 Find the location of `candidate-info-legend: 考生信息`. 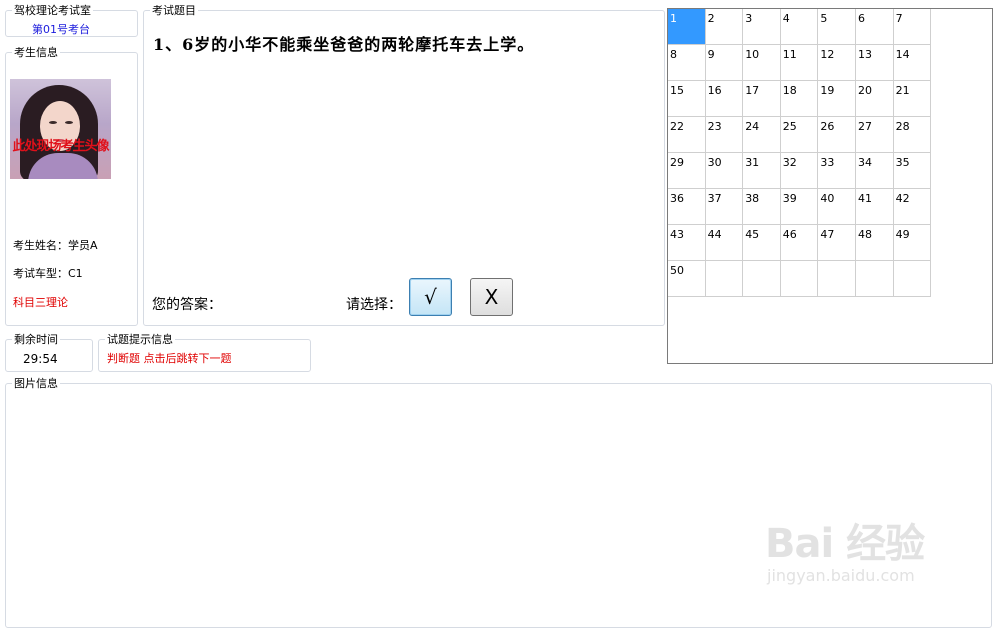

candidate-info-legend: 考生信息 is located at coordinates (36, 52).